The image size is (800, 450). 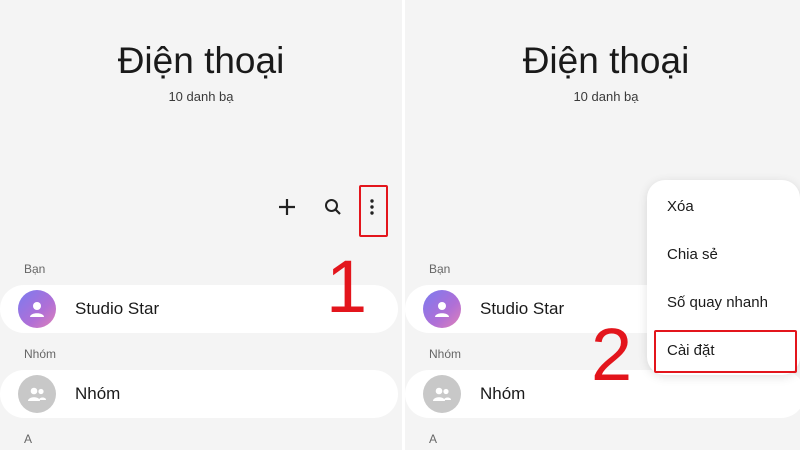 I want to click on step-number-2: 2, so click(x=612, y=354).